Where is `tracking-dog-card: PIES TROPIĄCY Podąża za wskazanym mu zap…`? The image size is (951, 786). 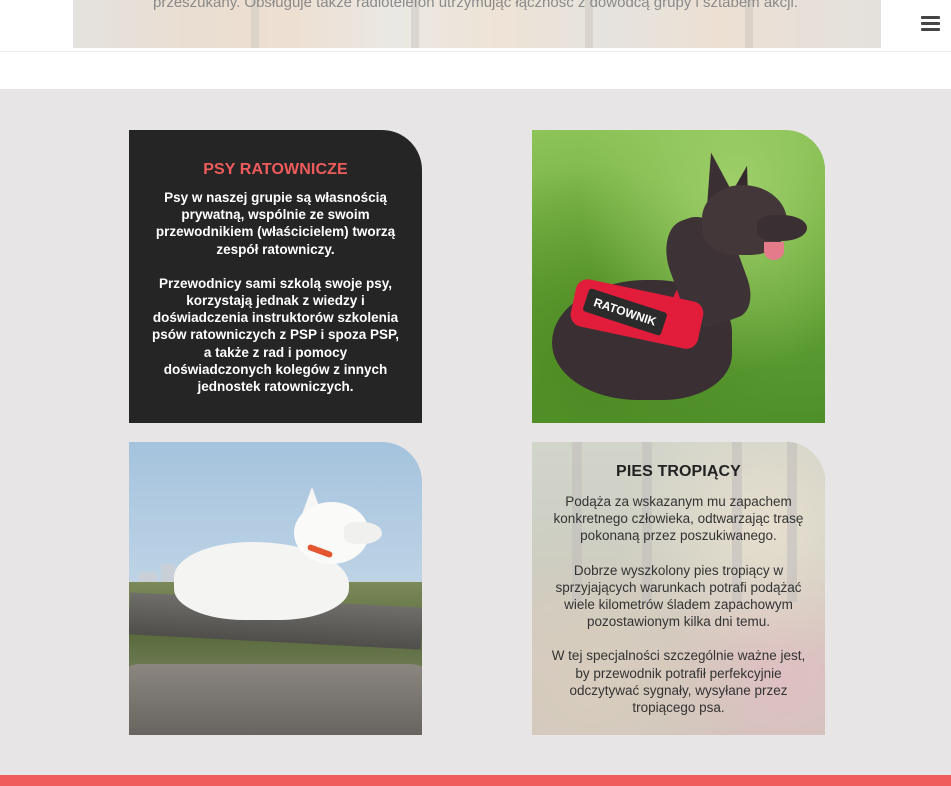 tracking-dog-card: PIES TROPIĄCY Podąża za wskazanym mu zap… is located at coordinates (678, 588).